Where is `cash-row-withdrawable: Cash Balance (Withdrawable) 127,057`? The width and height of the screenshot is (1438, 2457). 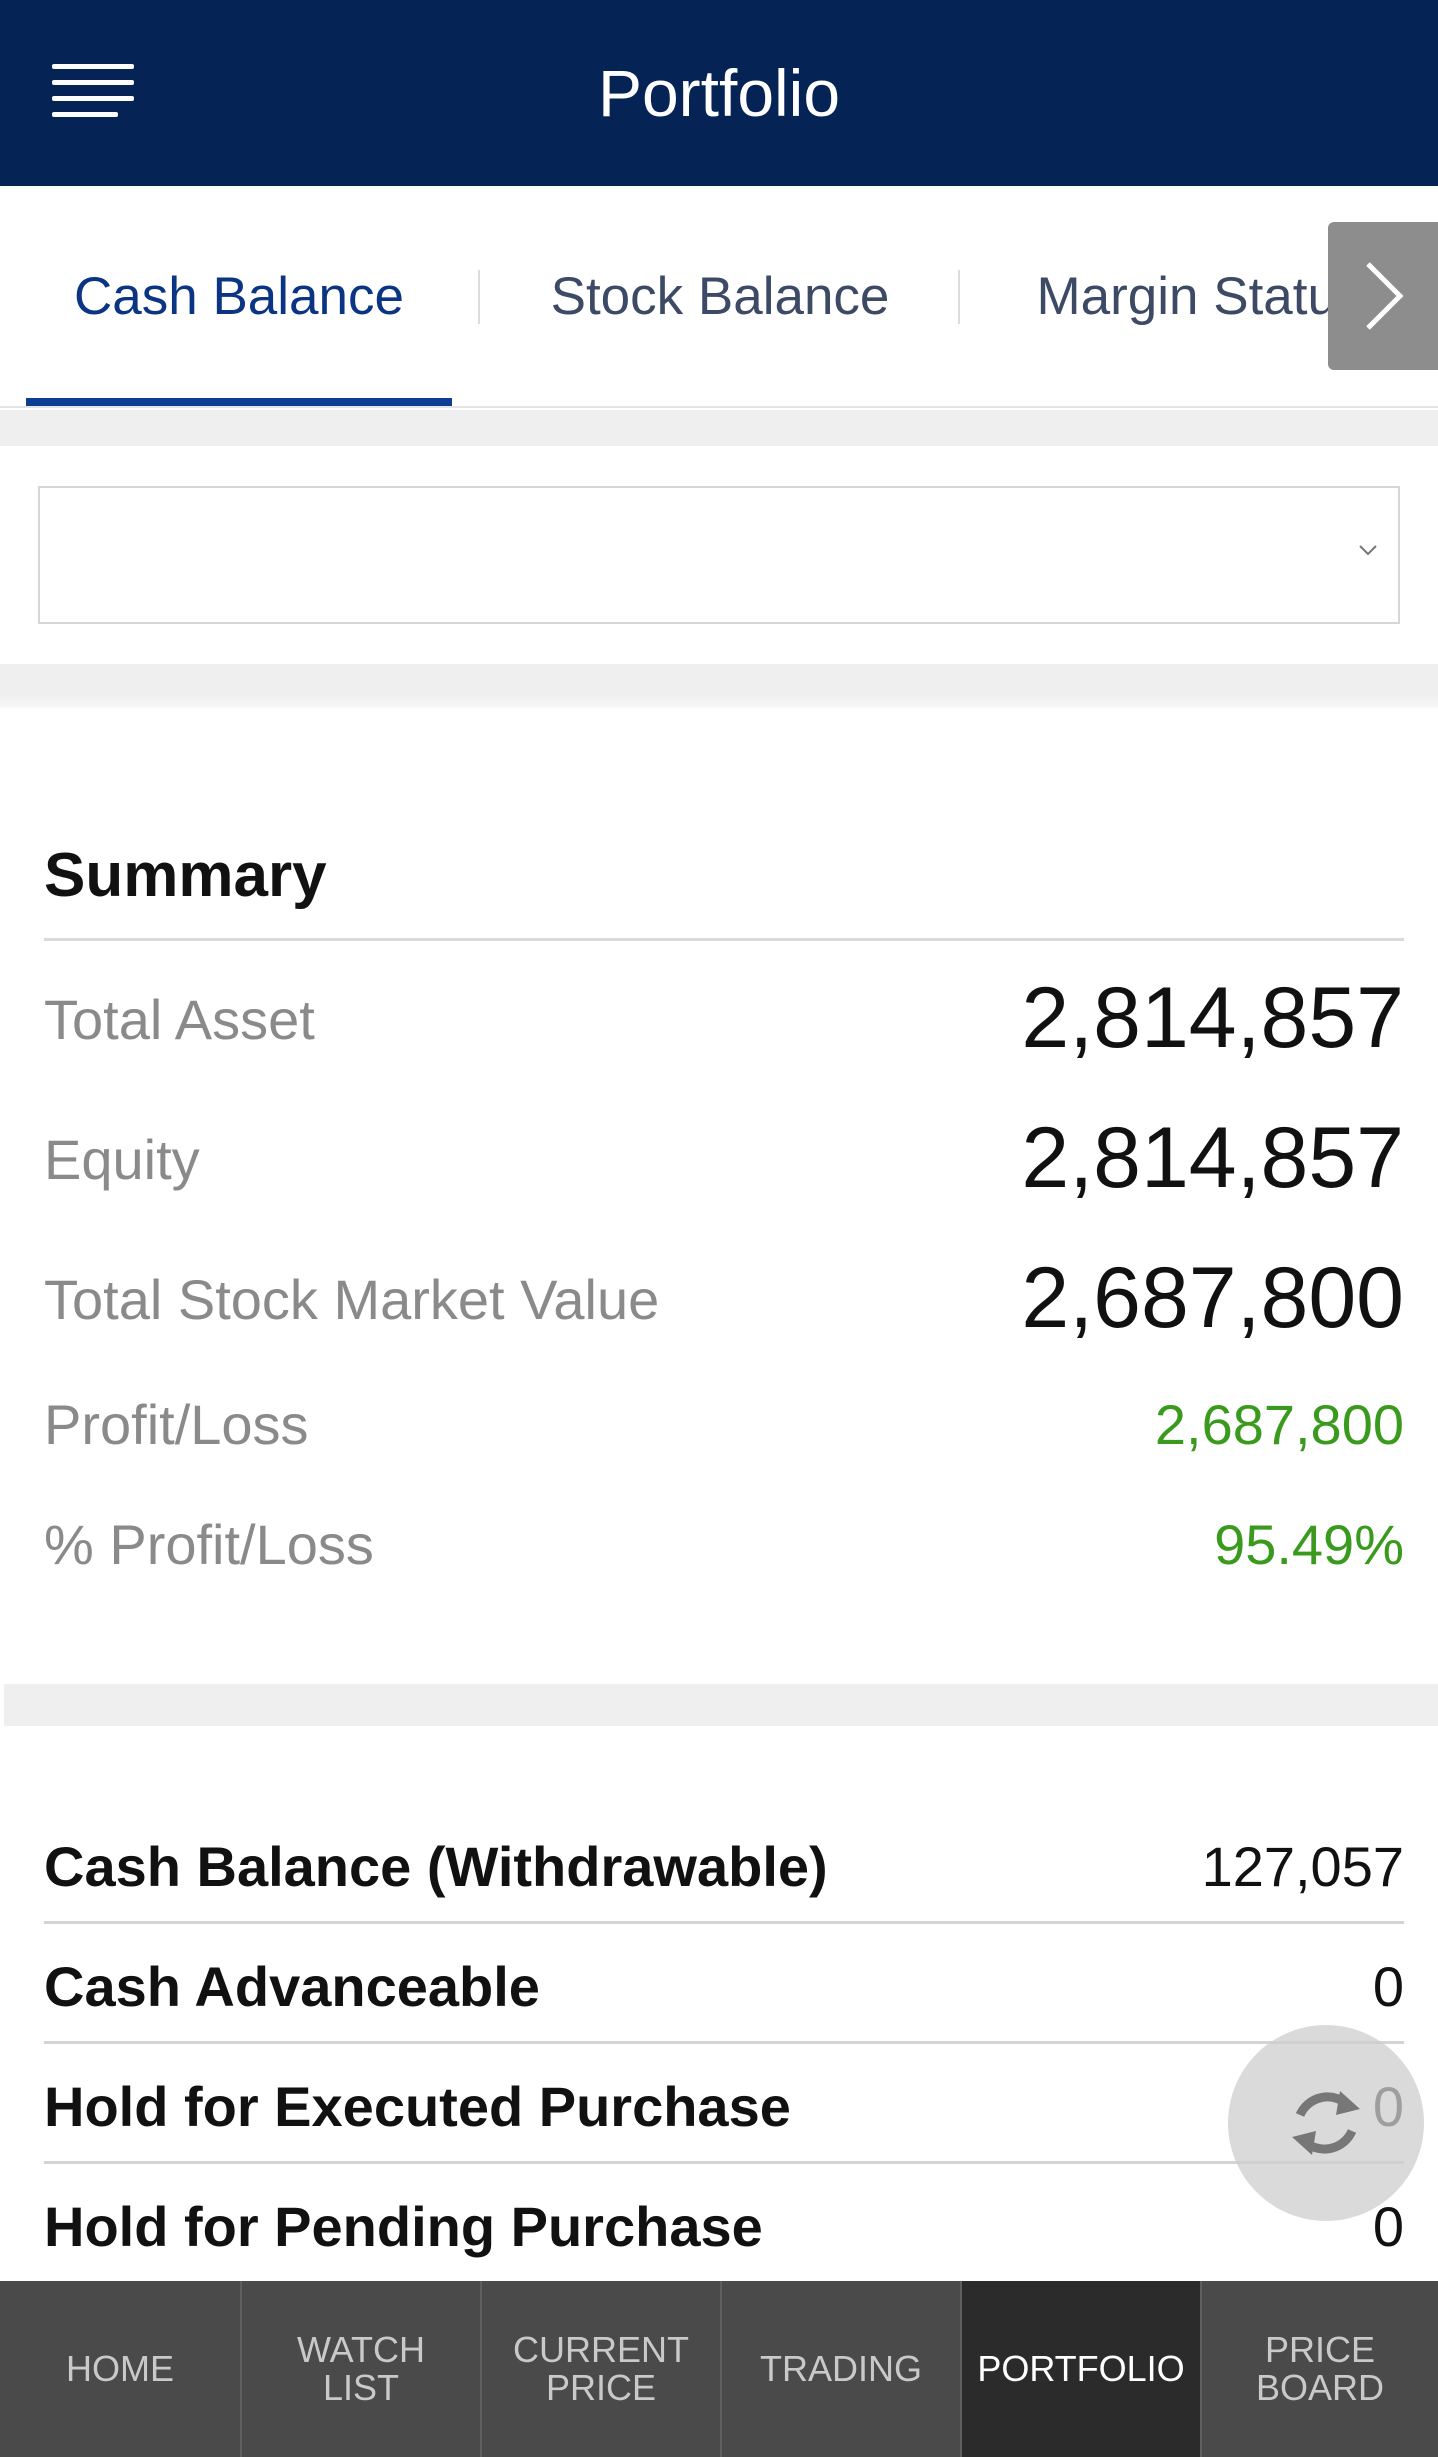 cash-row-withdrawable: Cash Balance (Withdrawable) 127,057 is located at coordinates (724, 1864).